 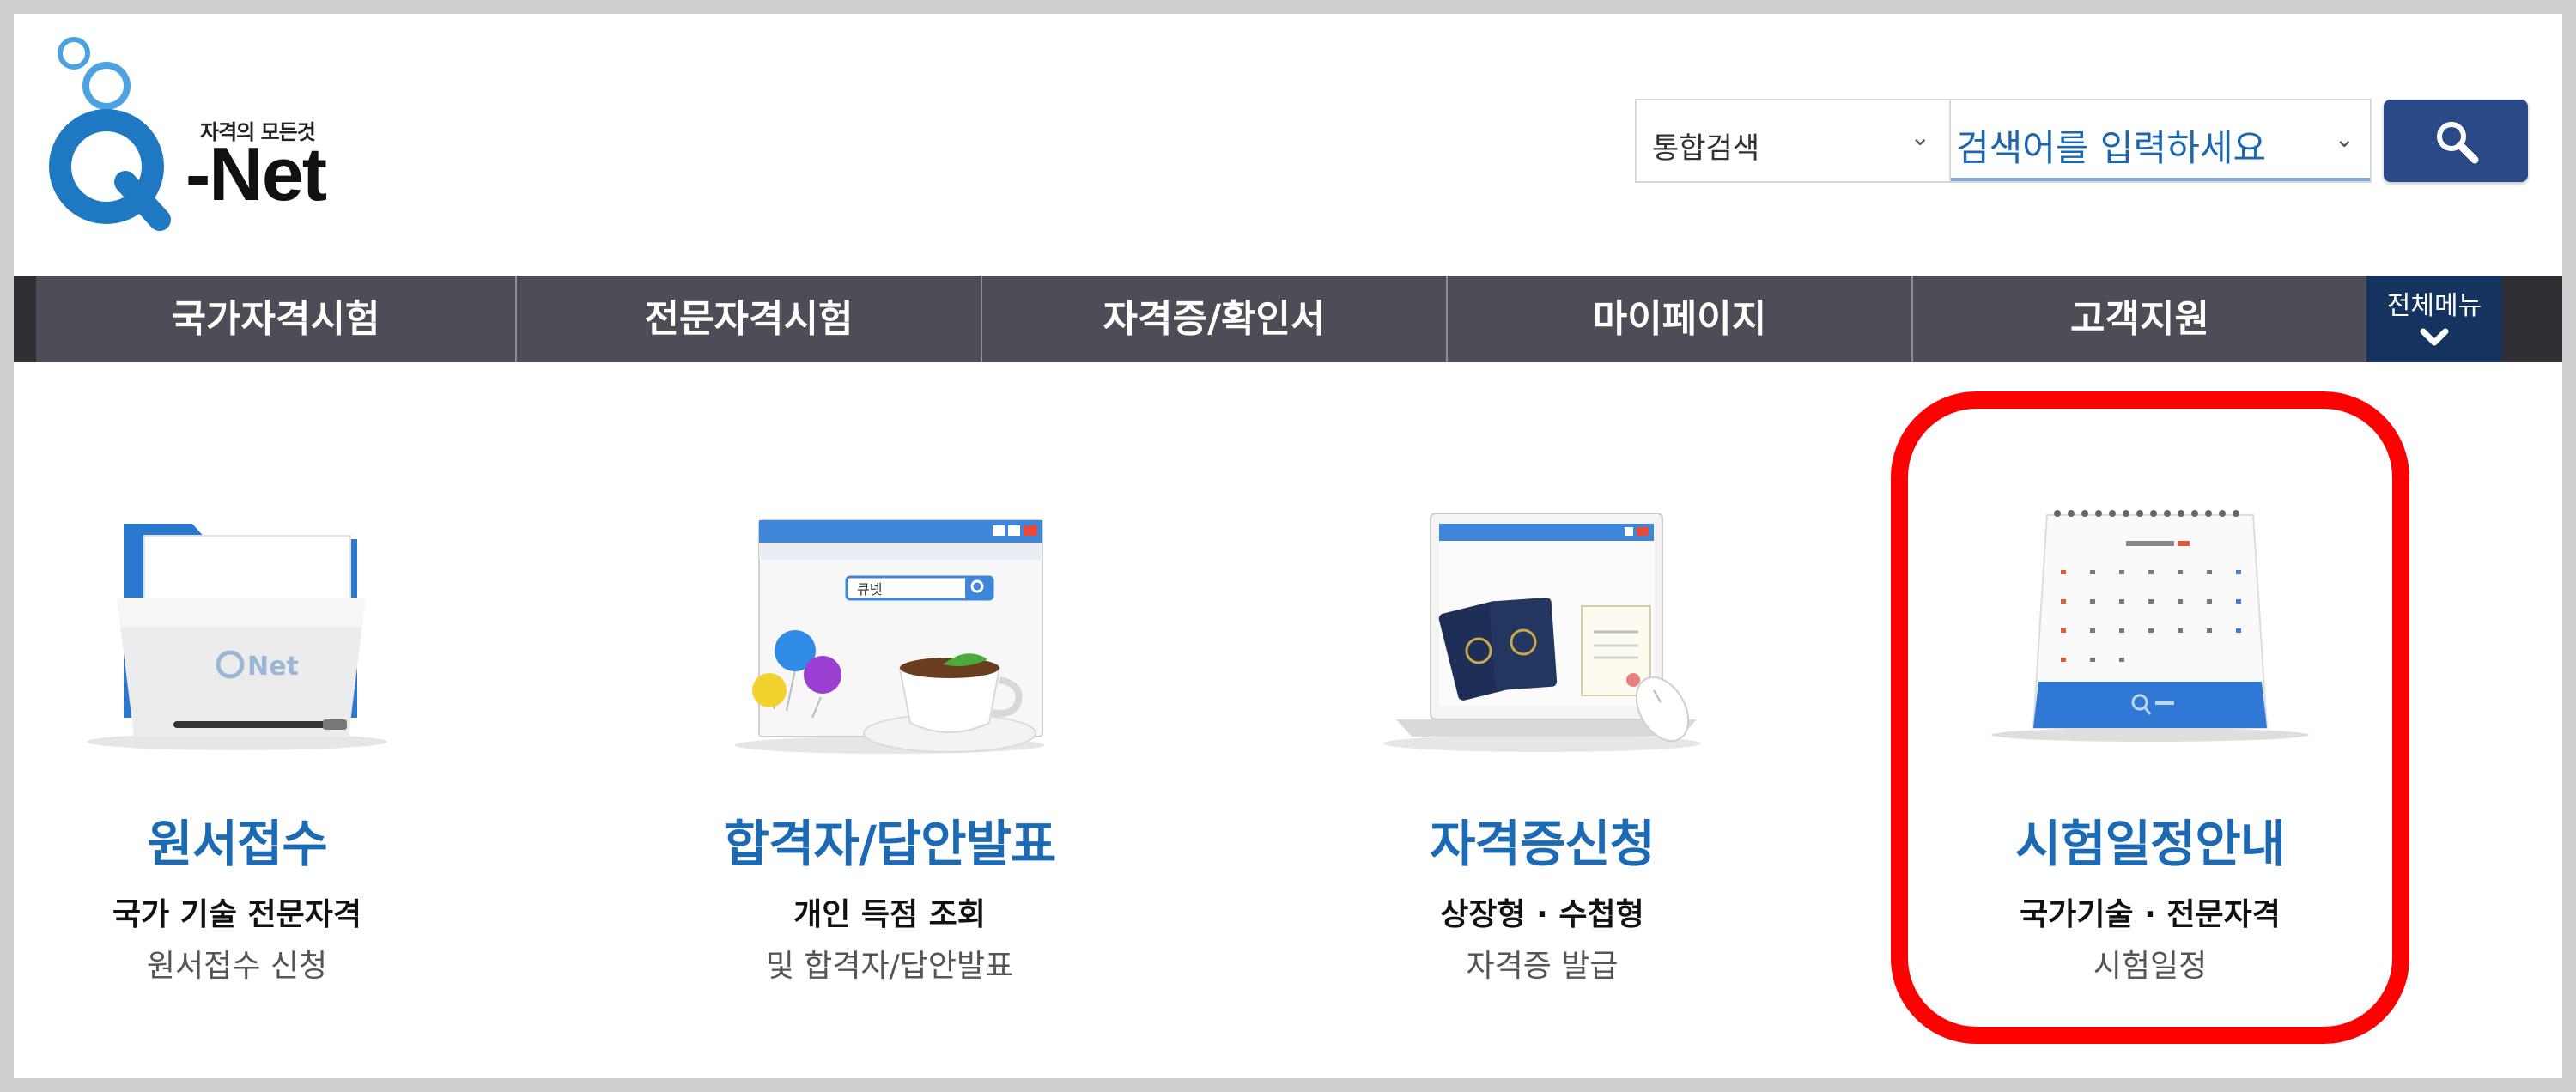 What do you see at coordinates (237, 840) in the screenshot?
I see `card-title: 원서접수` at bounding box center [237, 840].